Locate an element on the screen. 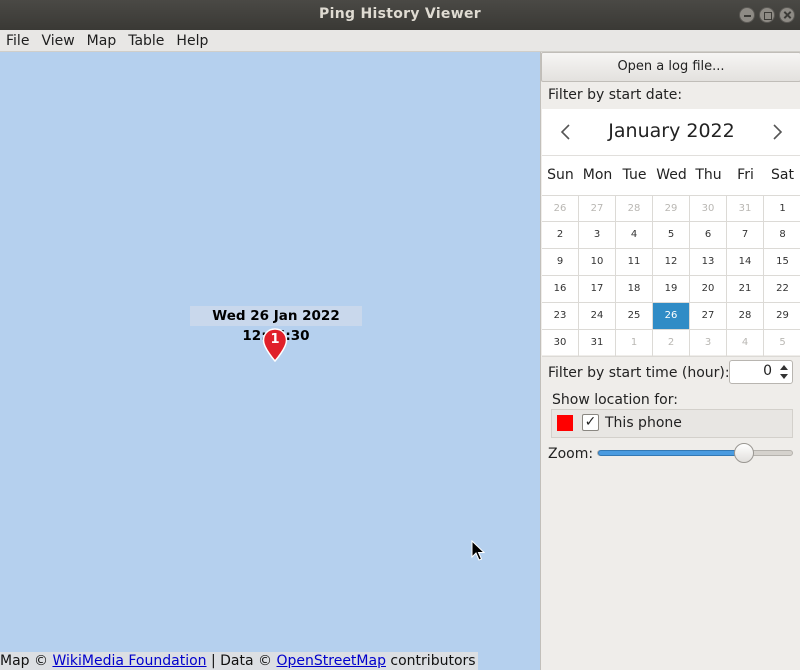  start-hour-spinbox: 0 is located at coordinates (761, 372).